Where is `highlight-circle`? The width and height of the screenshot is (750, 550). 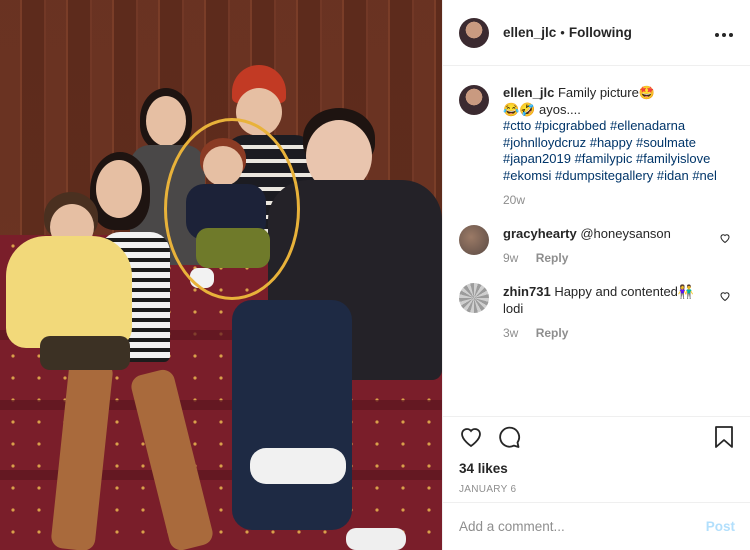 highlight-circle is located at coordinates (232, 209).